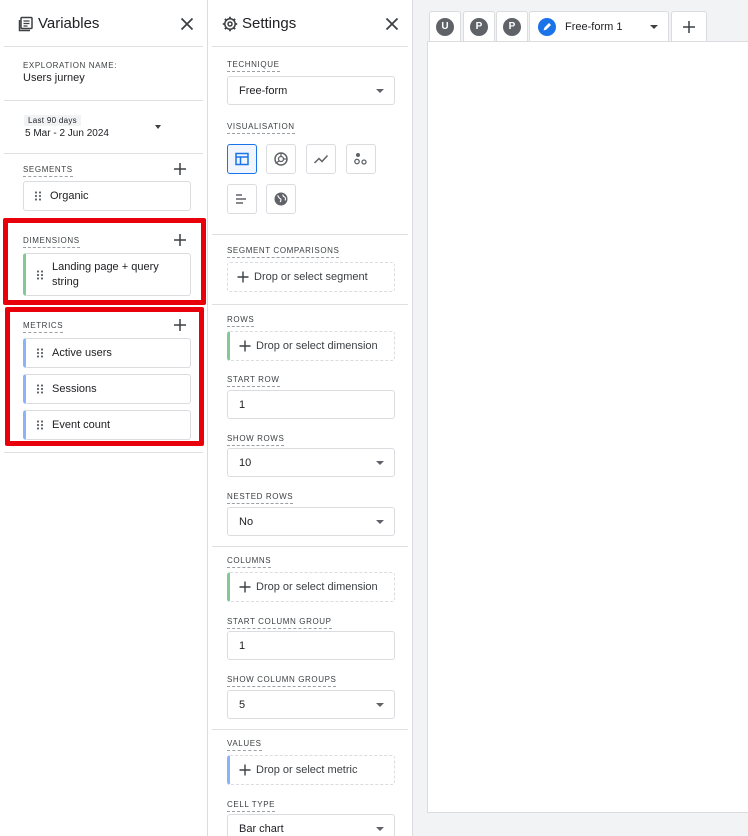 The height and width of the screenshot is (836, 748). Describe the element at coordinates (241, 321) in the screenshot. I see `rows-label: ROWS` at that location.